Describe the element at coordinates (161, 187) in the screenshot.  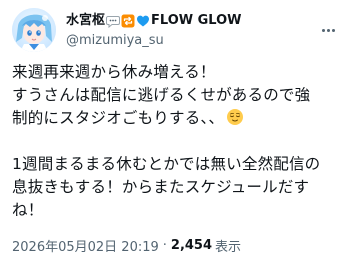
I see `tweet-line: 息抜きもする！からまたスケジュールだす` at that location.